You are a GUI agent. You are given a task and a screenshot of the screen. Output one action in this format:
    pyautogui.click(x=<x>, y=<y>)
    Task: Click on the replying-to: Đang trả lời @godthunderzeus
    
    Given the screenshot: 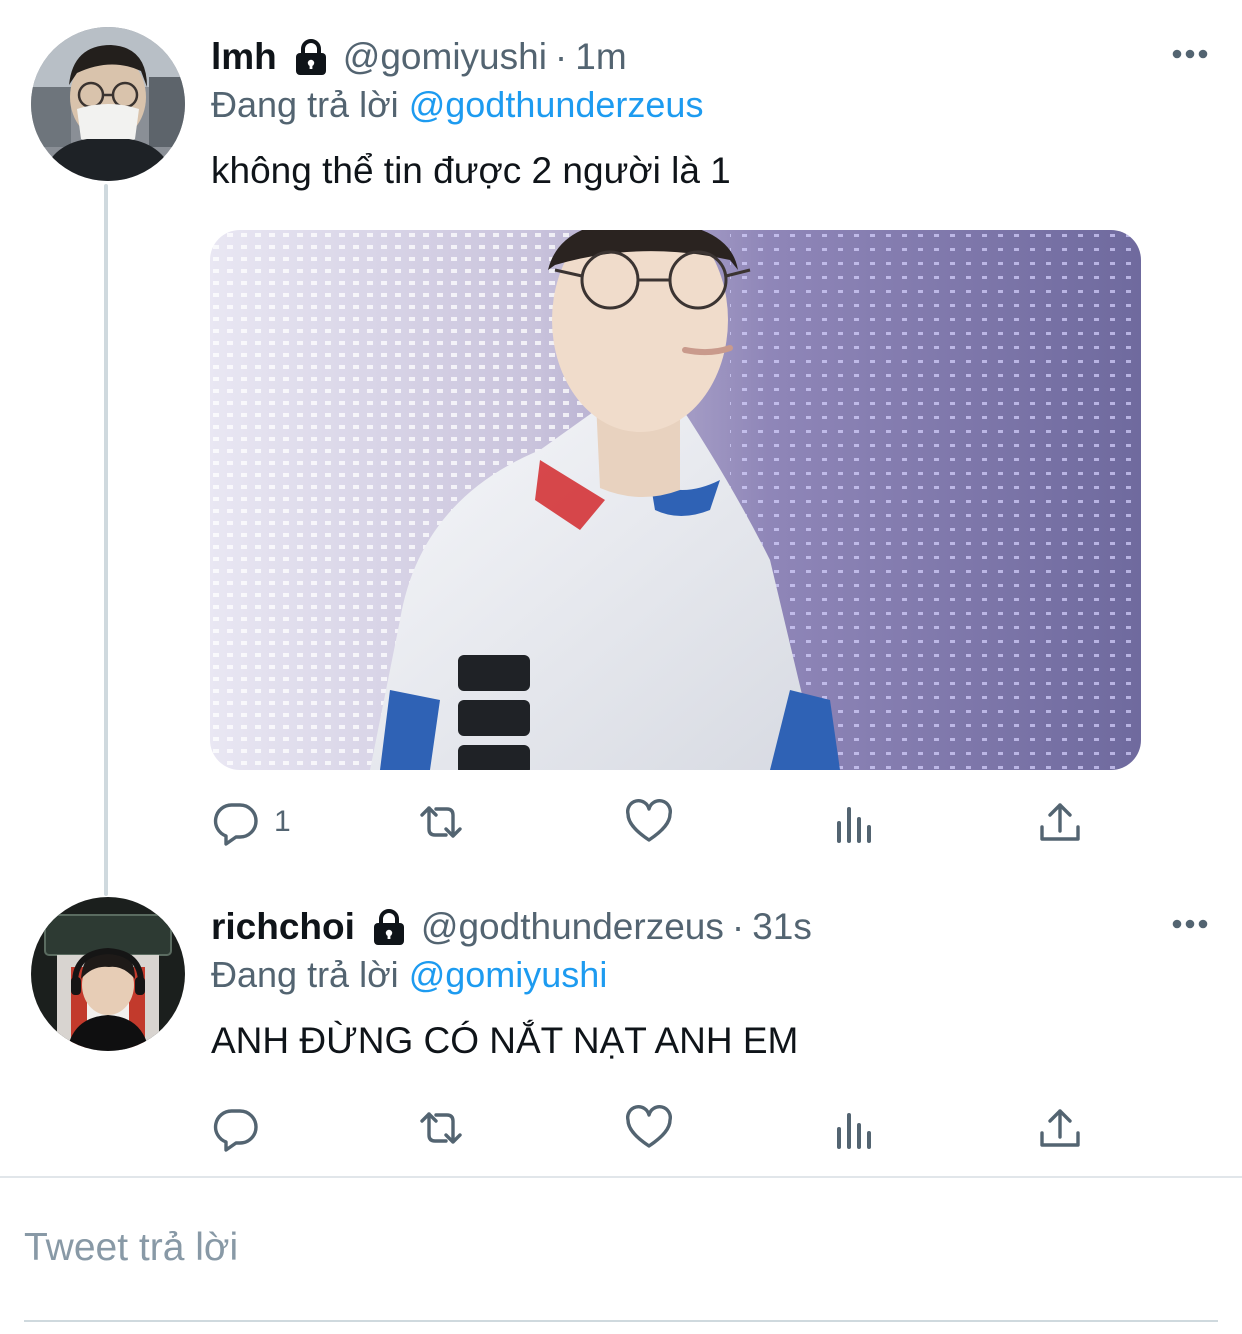 What is the action you would take?
    pyautogui.click(x=457, y=107)
    